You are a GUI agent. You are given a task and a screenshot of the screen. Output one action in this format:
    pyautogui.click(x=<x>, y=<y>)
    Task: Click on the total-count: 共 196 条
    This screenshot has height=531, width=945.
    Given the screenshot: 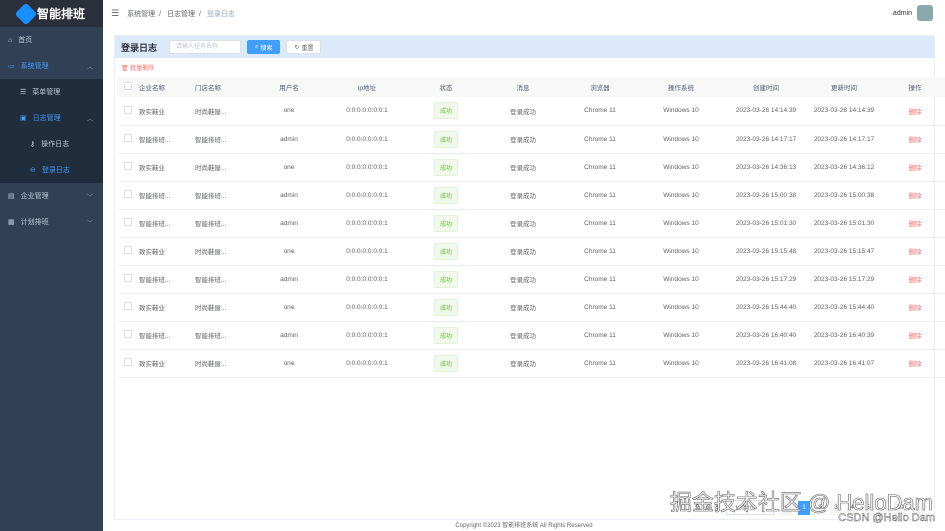 What is the action you would take?
    pyautogui.click(x=707, y=509)
    